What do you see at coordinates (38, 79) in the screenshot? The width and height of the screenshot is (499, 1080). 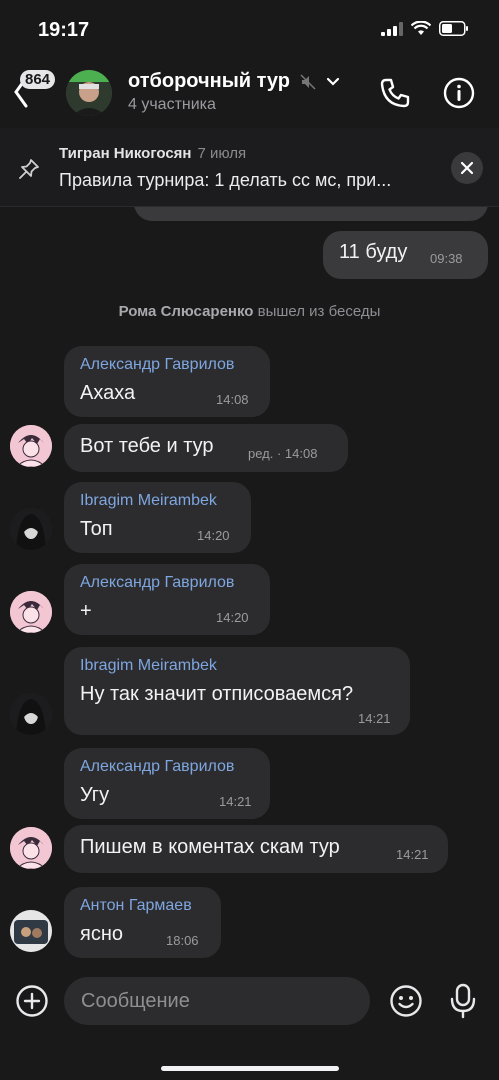 I see `unread-badge: 864` at bounding box center [38, 79].